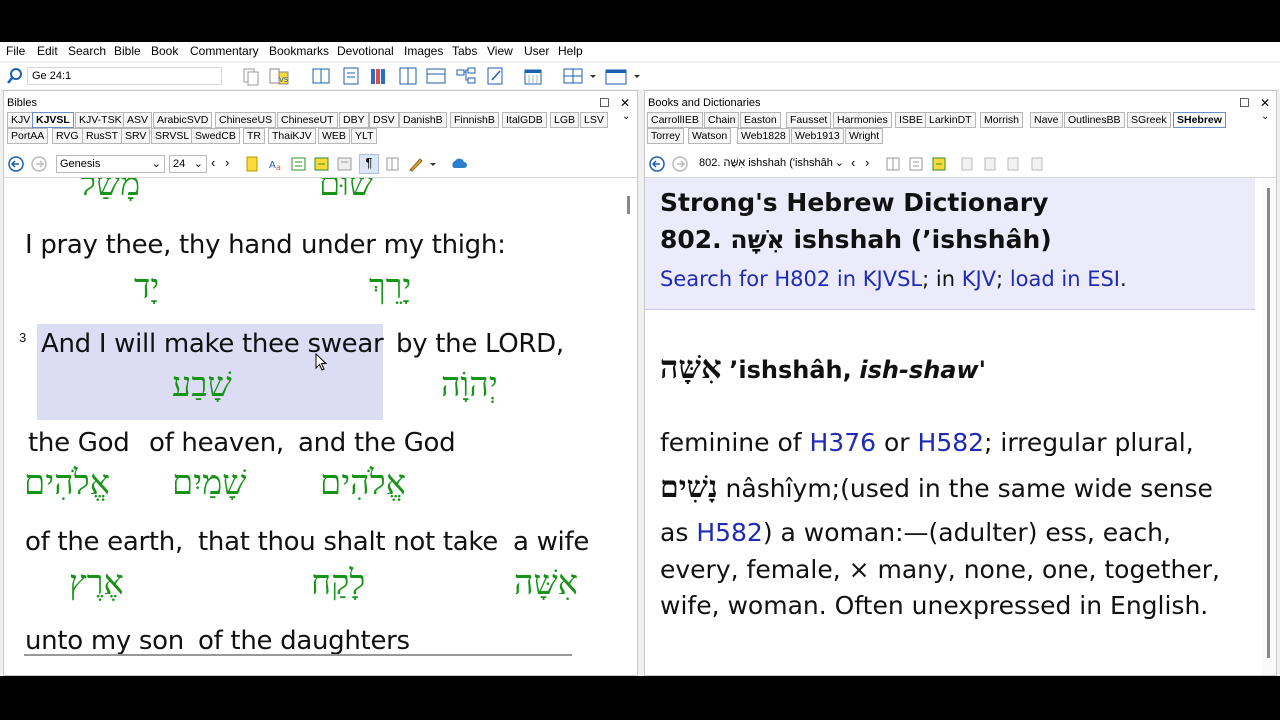 Image resolution: width=1280 pixels, height=720 pixels. What do you see at coordinates (307, 120) in the screenshot?
I see `tab-chineseut: ChineseUT` at bounding box center [307, 120].